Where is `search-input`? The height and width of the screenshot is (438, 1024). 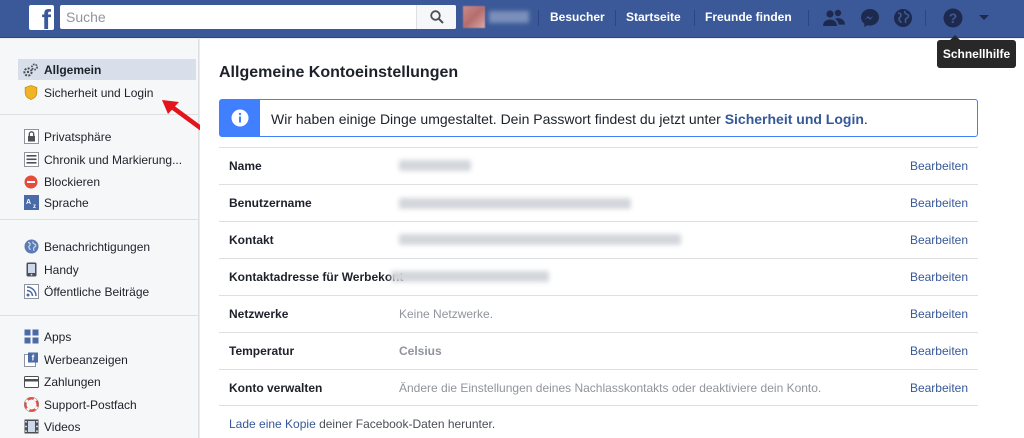
search-input is located at coordinates (240, 17).